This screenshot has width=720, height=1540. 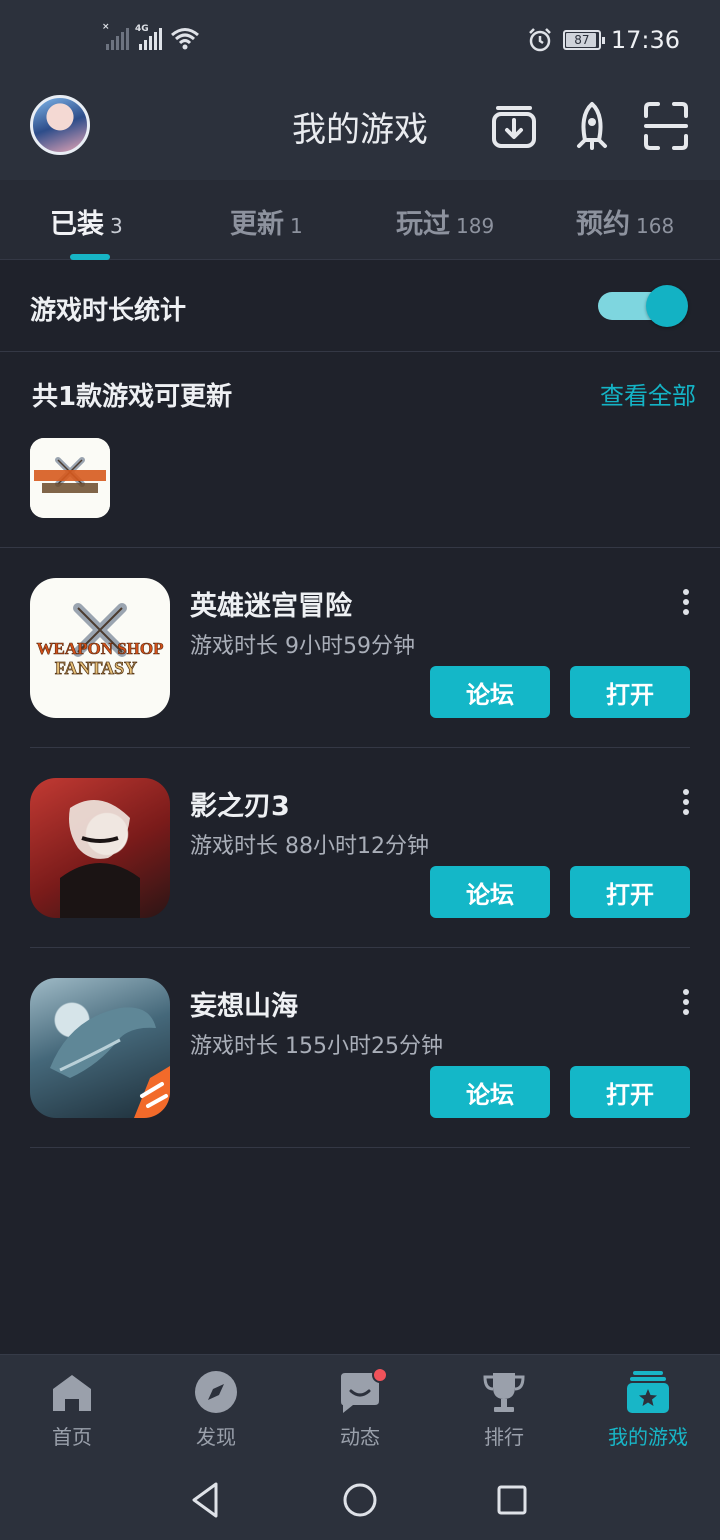 What do you see at coordinates (86, 221) in the screenshot?
I see `tab-installed: 已装 3` at bounding box center [86, 221].